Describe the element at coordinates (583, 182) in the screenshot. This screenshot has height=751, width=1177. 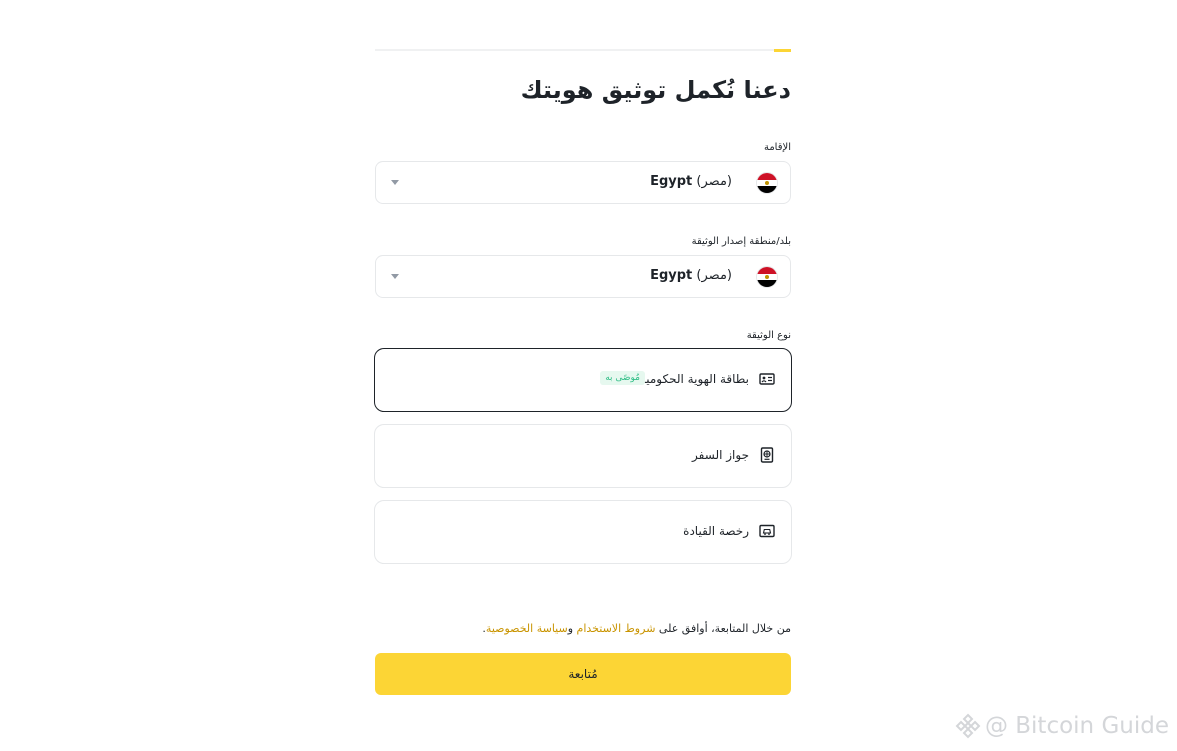
I see `residence-select: Egypt (مصر)` at that location.